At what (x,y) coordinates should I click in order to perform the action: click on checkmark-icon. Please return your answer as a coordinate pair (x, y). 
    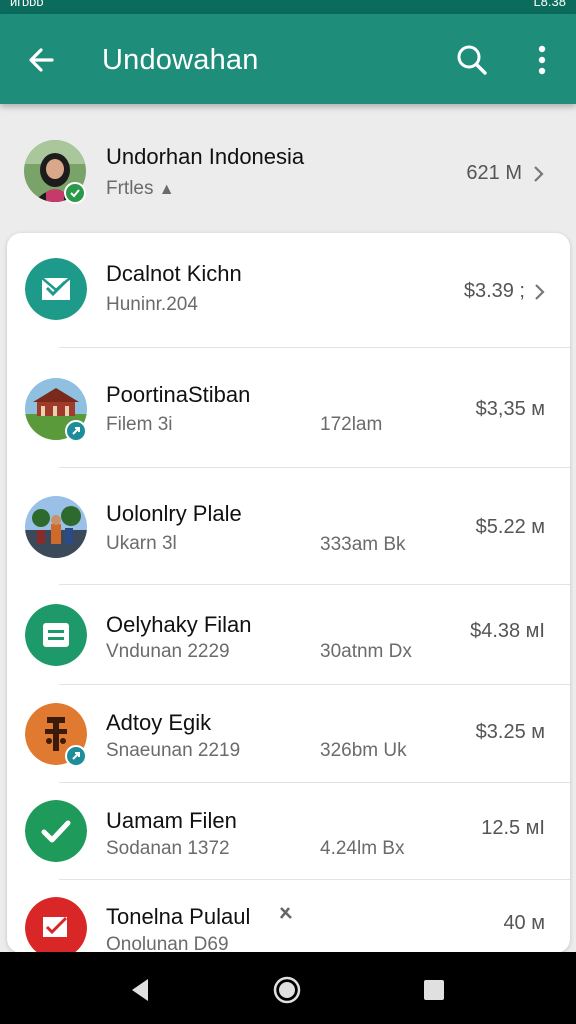
    Looking at the image, I should click on (56, 831).